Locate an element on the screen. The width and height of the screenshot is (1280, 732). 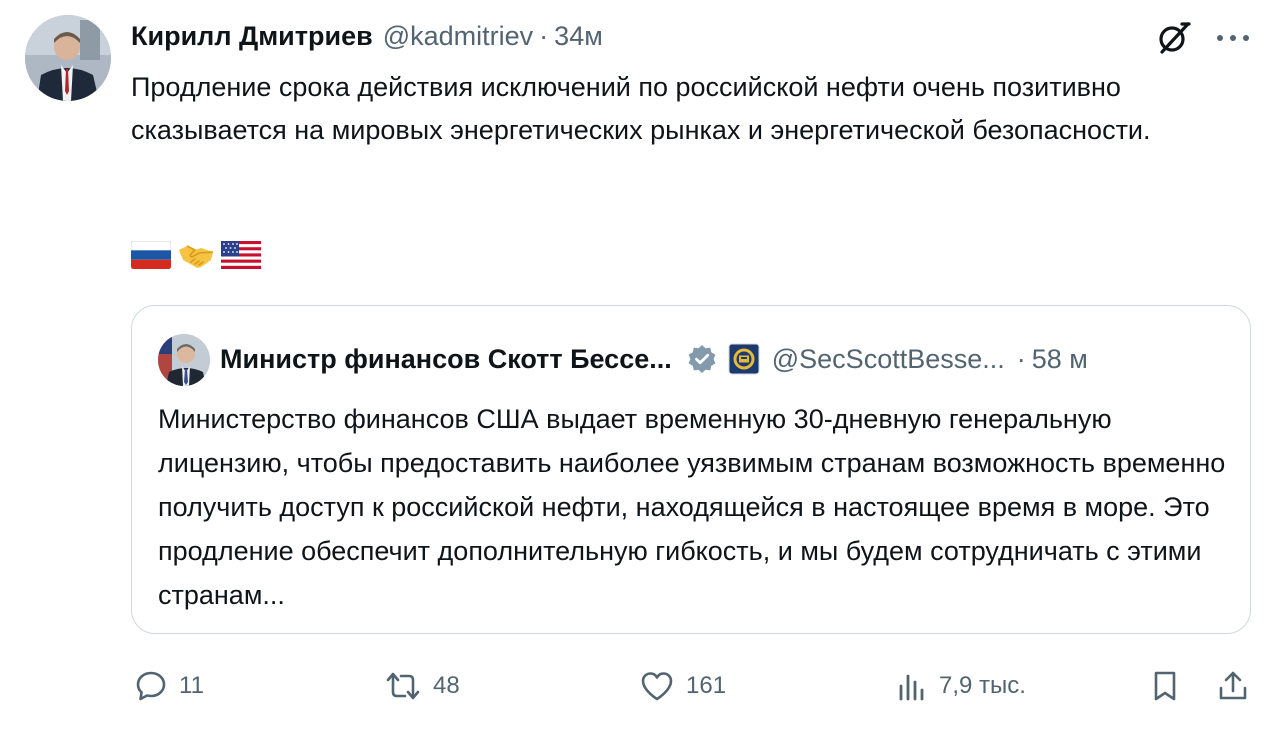
reply-button: 11 is located at coordinates (168, 686).